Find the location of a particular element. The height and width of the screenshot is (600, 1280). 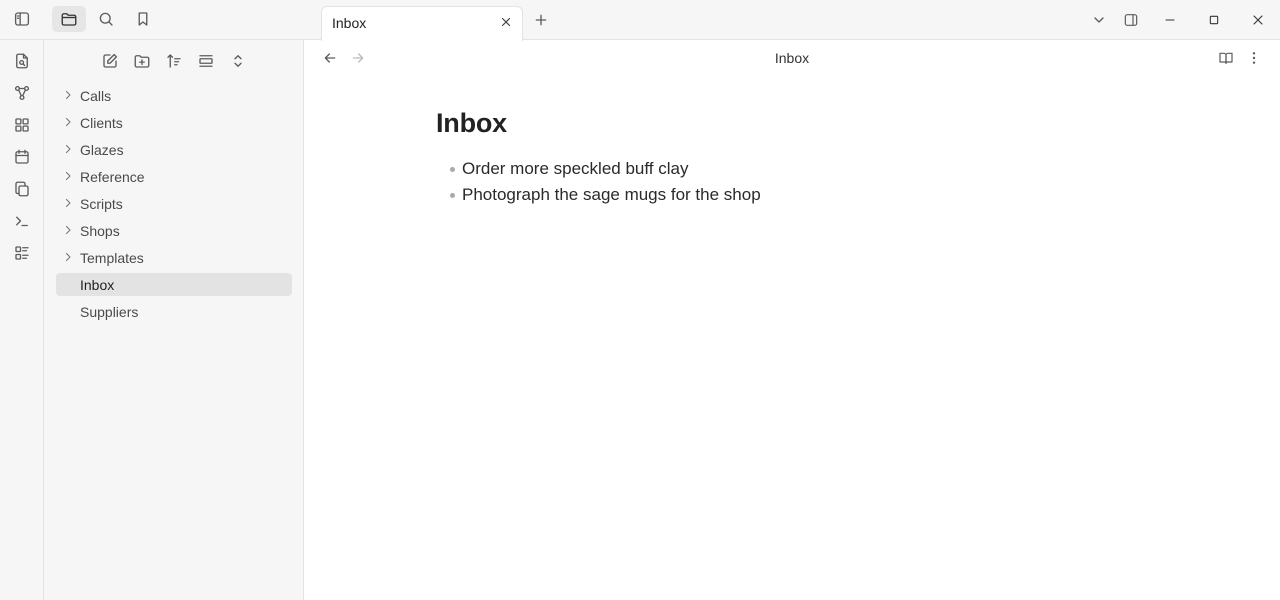

tab-inbox: Inbox is located at coordinates (422, 23).